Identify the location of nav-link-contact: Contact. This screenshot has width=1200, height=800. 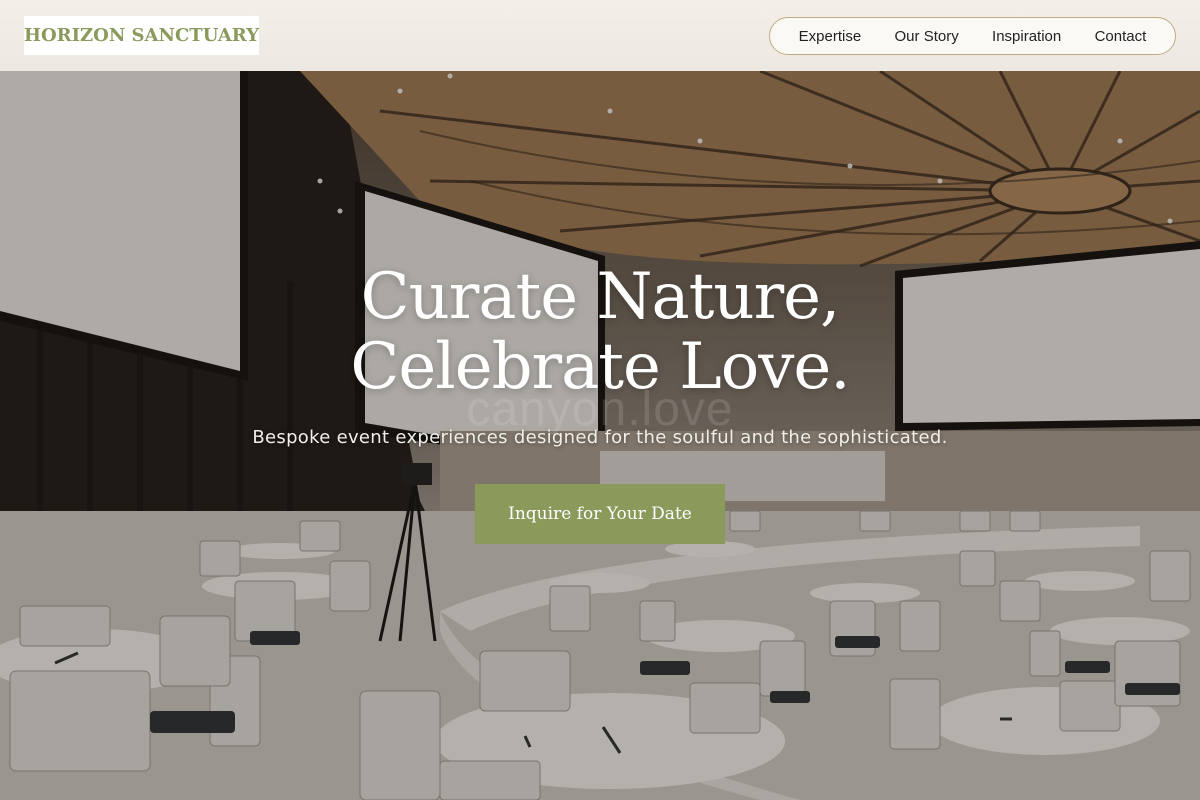
(1121, 36).